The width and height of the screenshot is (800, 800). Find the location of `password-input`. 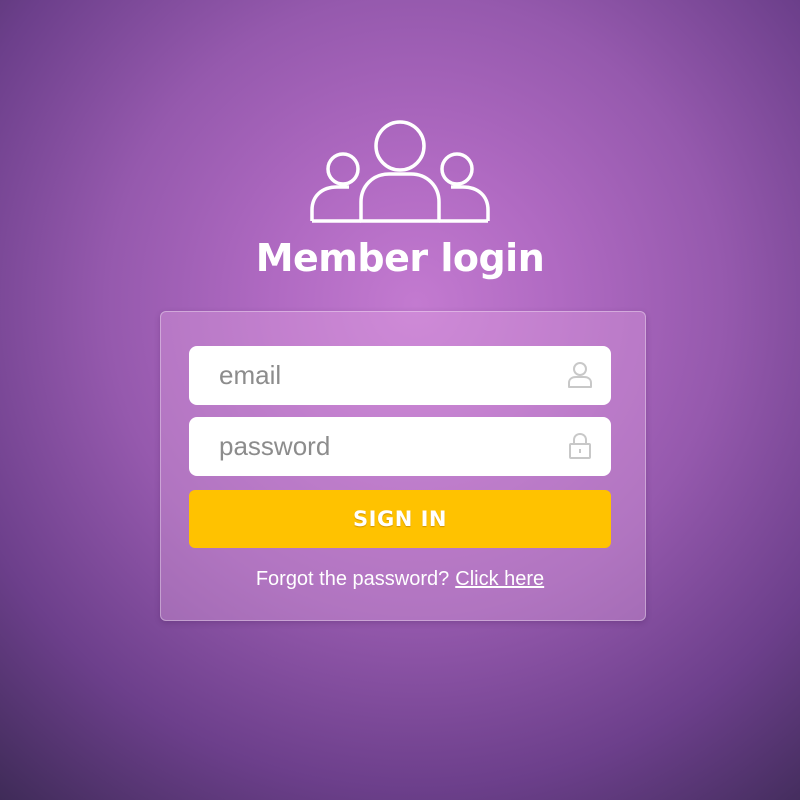

password-input is located at coordinates (384, 446).